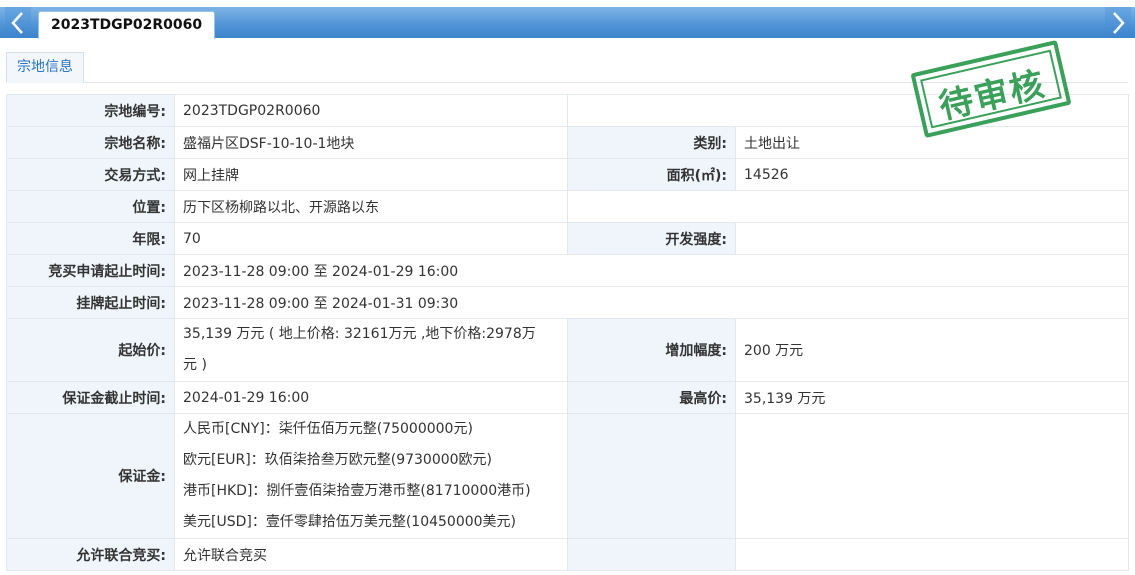  Describe the element at coordinates (90, 238) in the screenshot. I see `term-label: 年限:` at that location.